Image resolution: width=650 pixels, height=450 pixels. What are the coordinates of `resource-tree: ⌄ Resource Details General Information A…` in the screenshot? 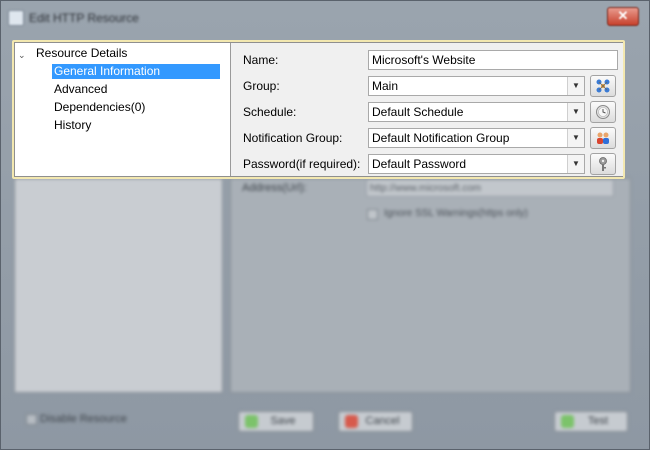 It's located at (123, 109).